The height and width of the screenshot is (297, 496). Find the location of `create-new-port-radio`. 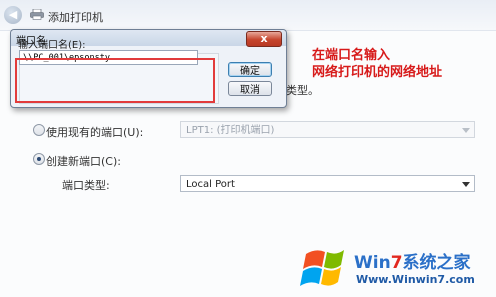

create-new-port-radio is located at coordinates (39, 159).